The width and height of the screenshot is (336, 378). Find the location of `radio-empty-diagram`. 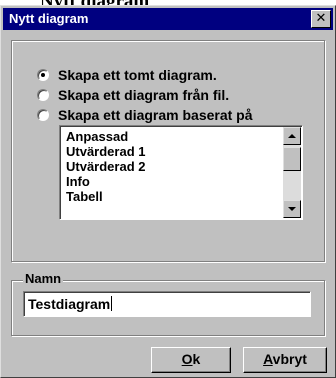

radio-empty-diagram is located at coordinates (43, 75).